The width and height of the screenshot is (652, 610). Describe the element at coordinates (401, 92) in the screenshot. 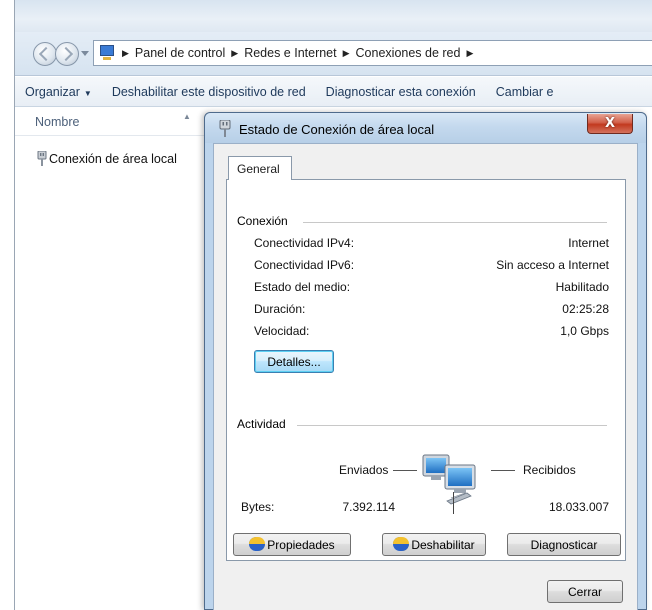

I see `diagnose-connection-button: Diagnosticar esta conexión` at that location.